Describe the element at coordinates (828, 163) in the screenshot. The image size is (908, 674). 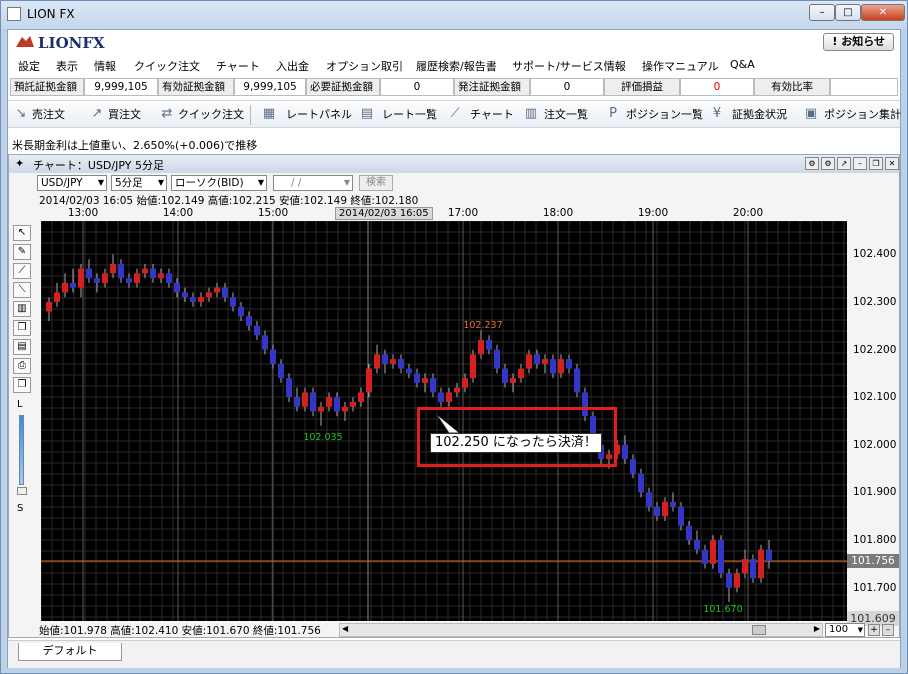
I see `chart-gear-icon: ⚙` at that location.